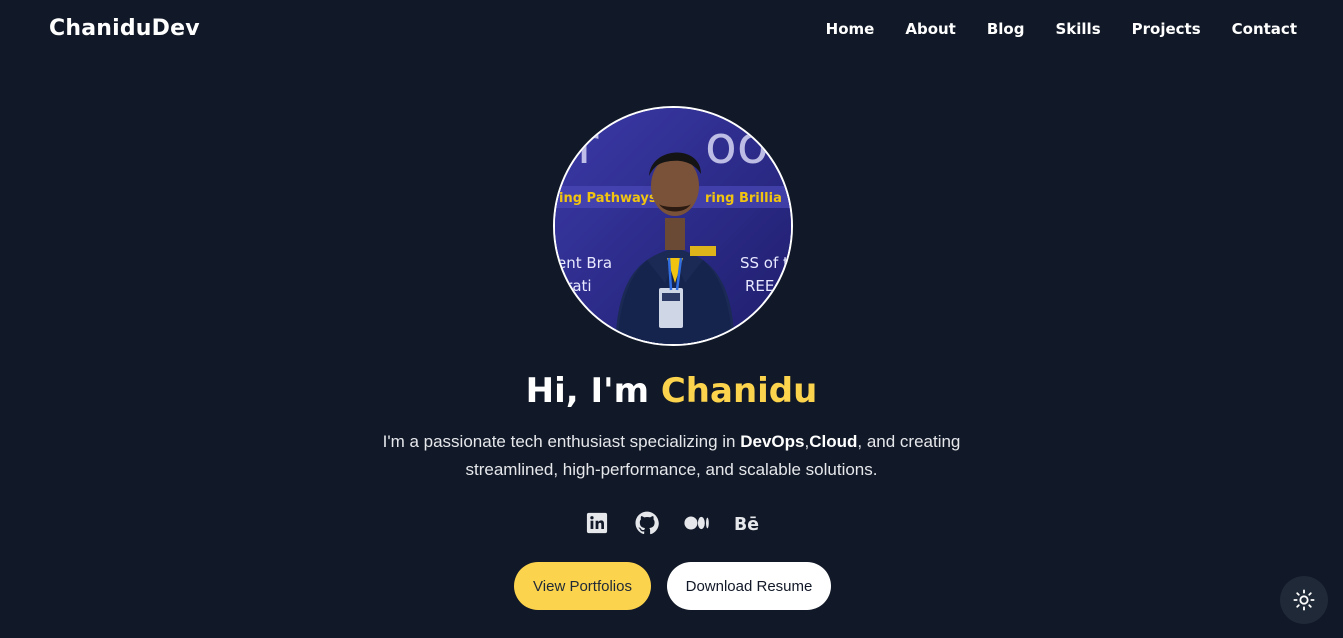  I want to click on nav-item-skills: Skills, so click(1077, 28).